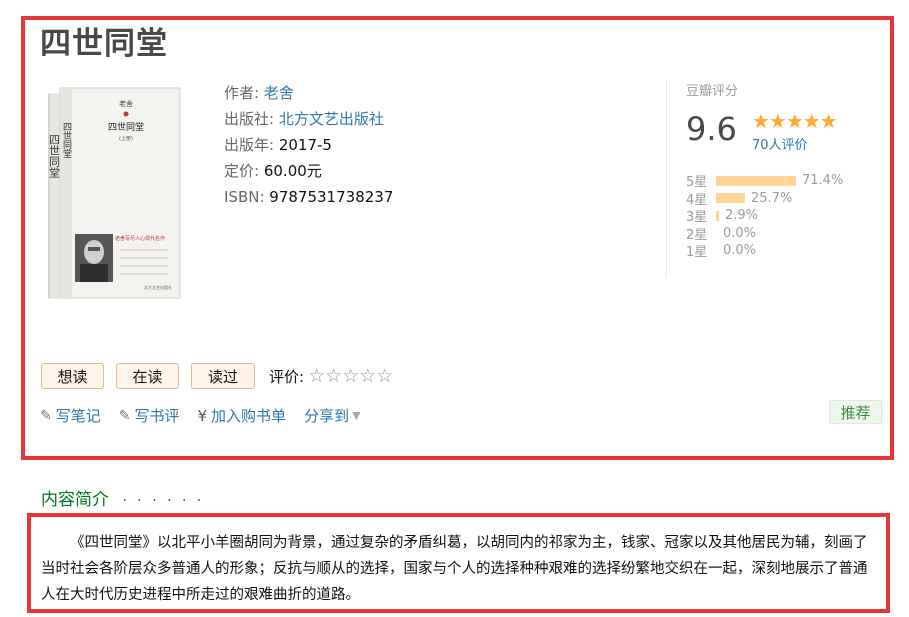 The image size is (909, 617). I want to click on write-review-label: 写书评, so click(157, 416).